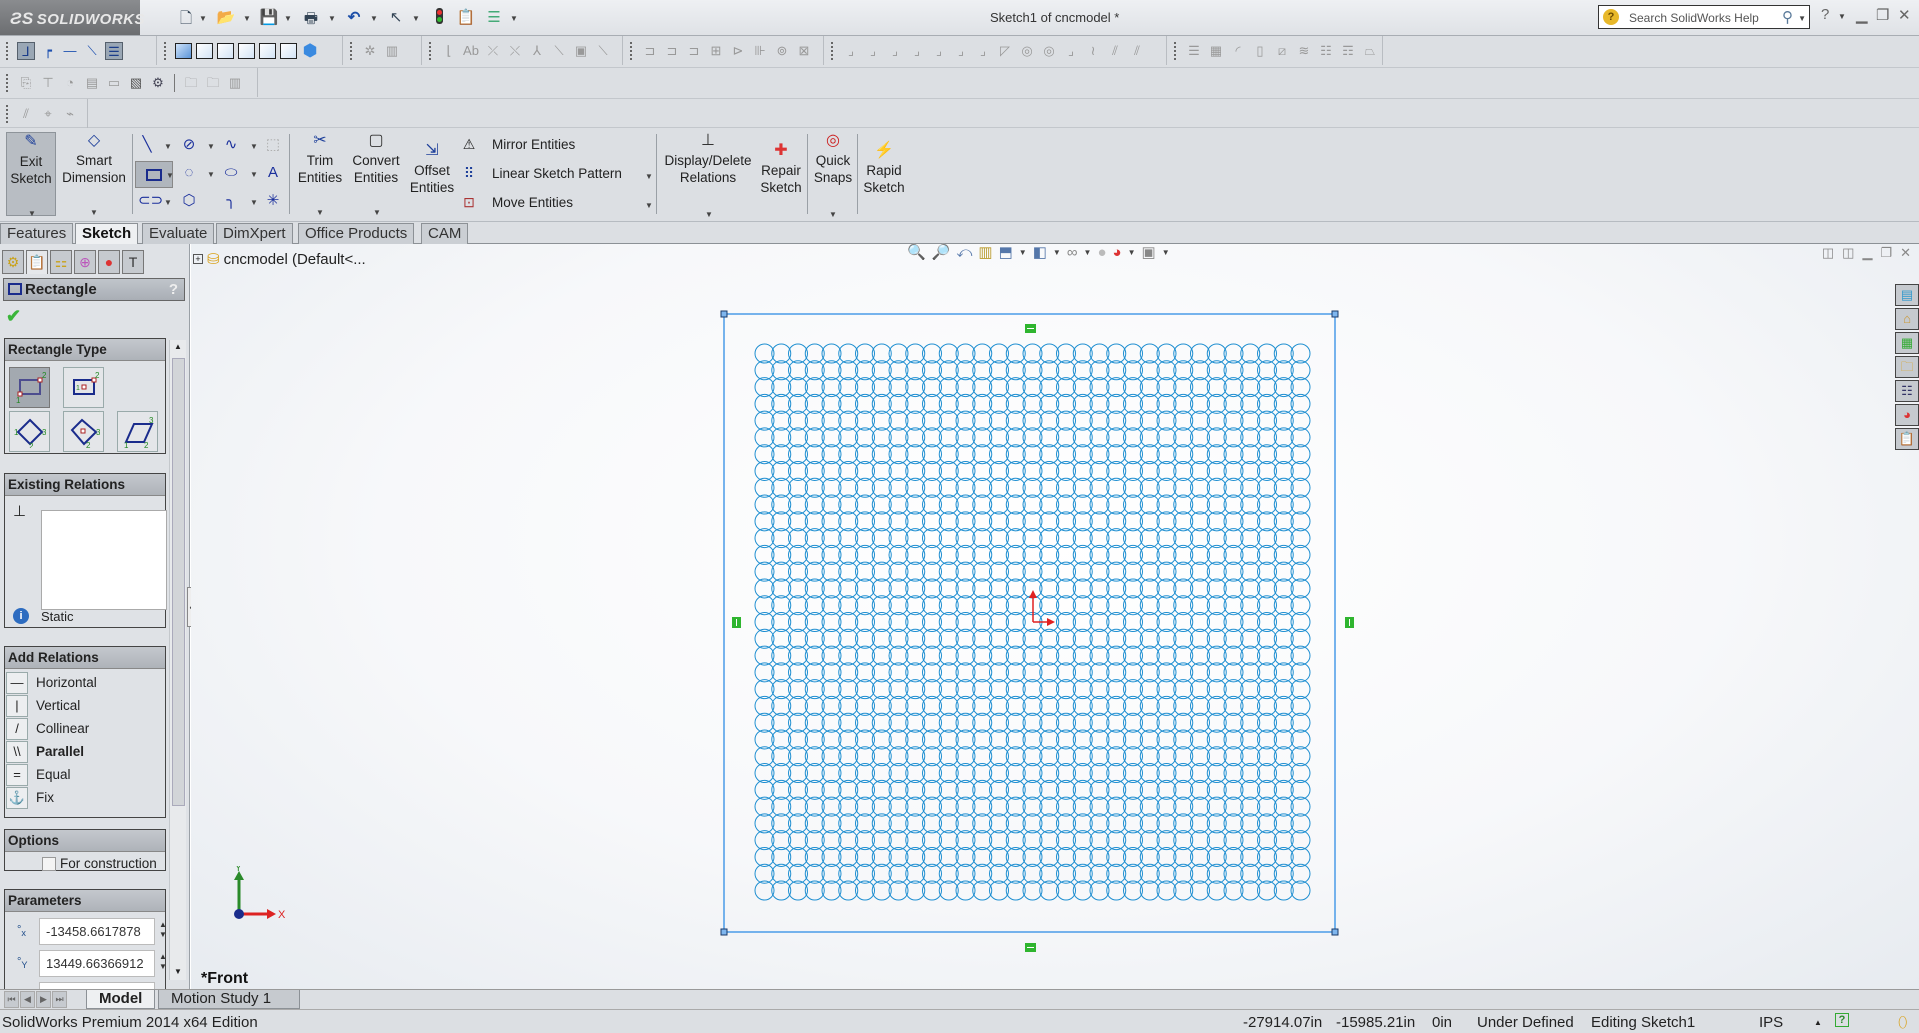 The image size is (1919, 1033). Describe the element at coordinates (158, 83) in the screenshot. I see `settings-gear-icon: ⚙` at that location.